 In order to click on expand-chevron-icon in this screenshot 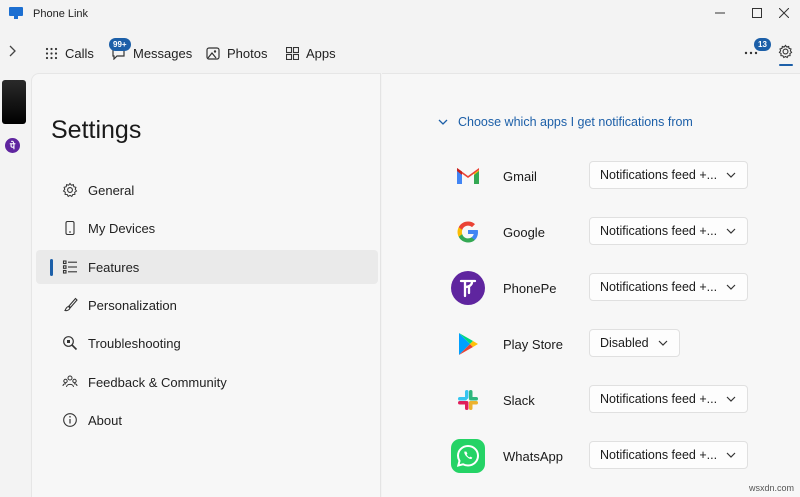, I will do `click(13, 51)`.